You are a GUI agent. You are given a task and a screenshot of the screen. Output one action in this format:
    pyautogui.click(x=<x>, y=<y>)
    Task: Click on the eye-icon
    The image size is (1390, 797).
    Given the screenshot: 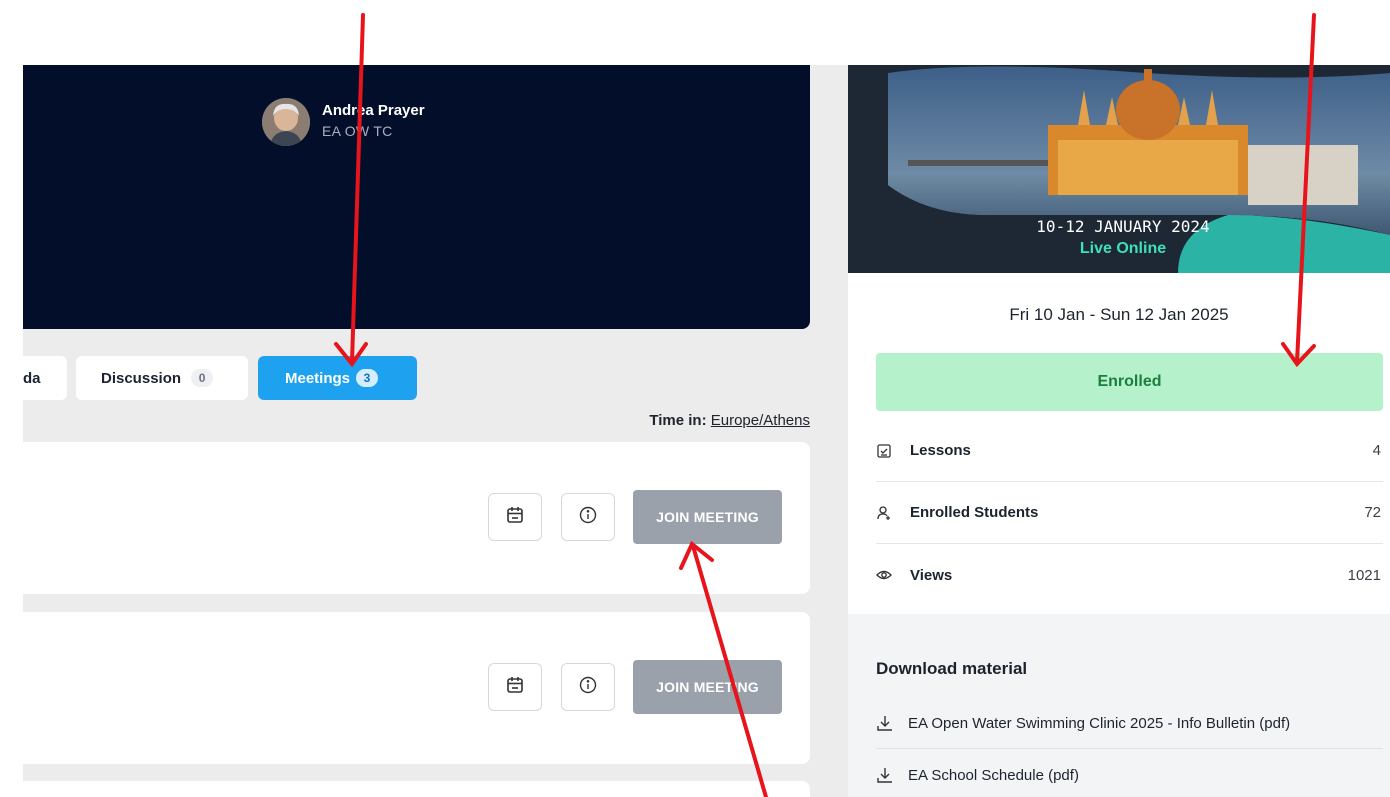 What is the action you would take?
    pyautogui.click(x=893, y=575)
    